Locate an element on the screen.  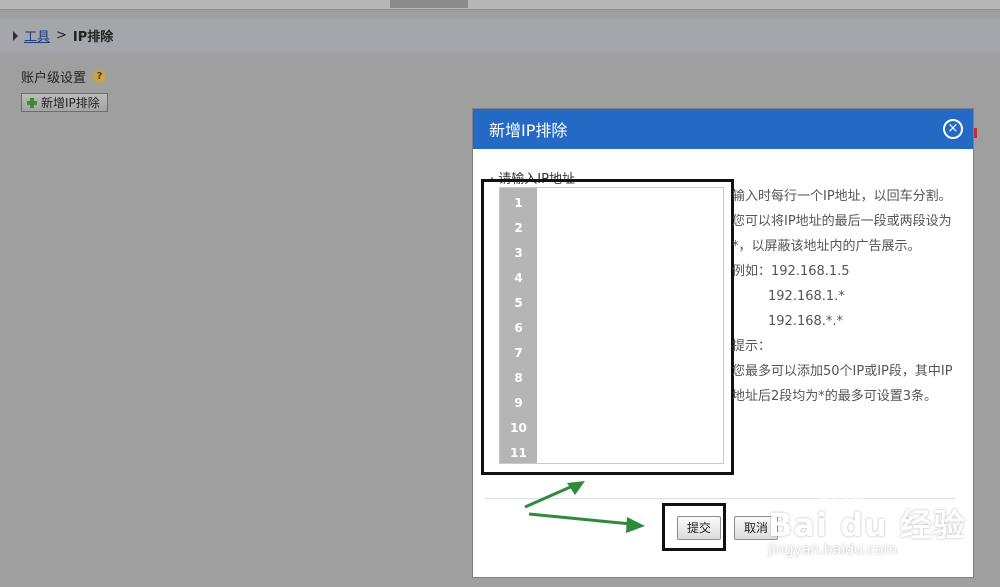
red-mark is located at coordinates (975, 133).